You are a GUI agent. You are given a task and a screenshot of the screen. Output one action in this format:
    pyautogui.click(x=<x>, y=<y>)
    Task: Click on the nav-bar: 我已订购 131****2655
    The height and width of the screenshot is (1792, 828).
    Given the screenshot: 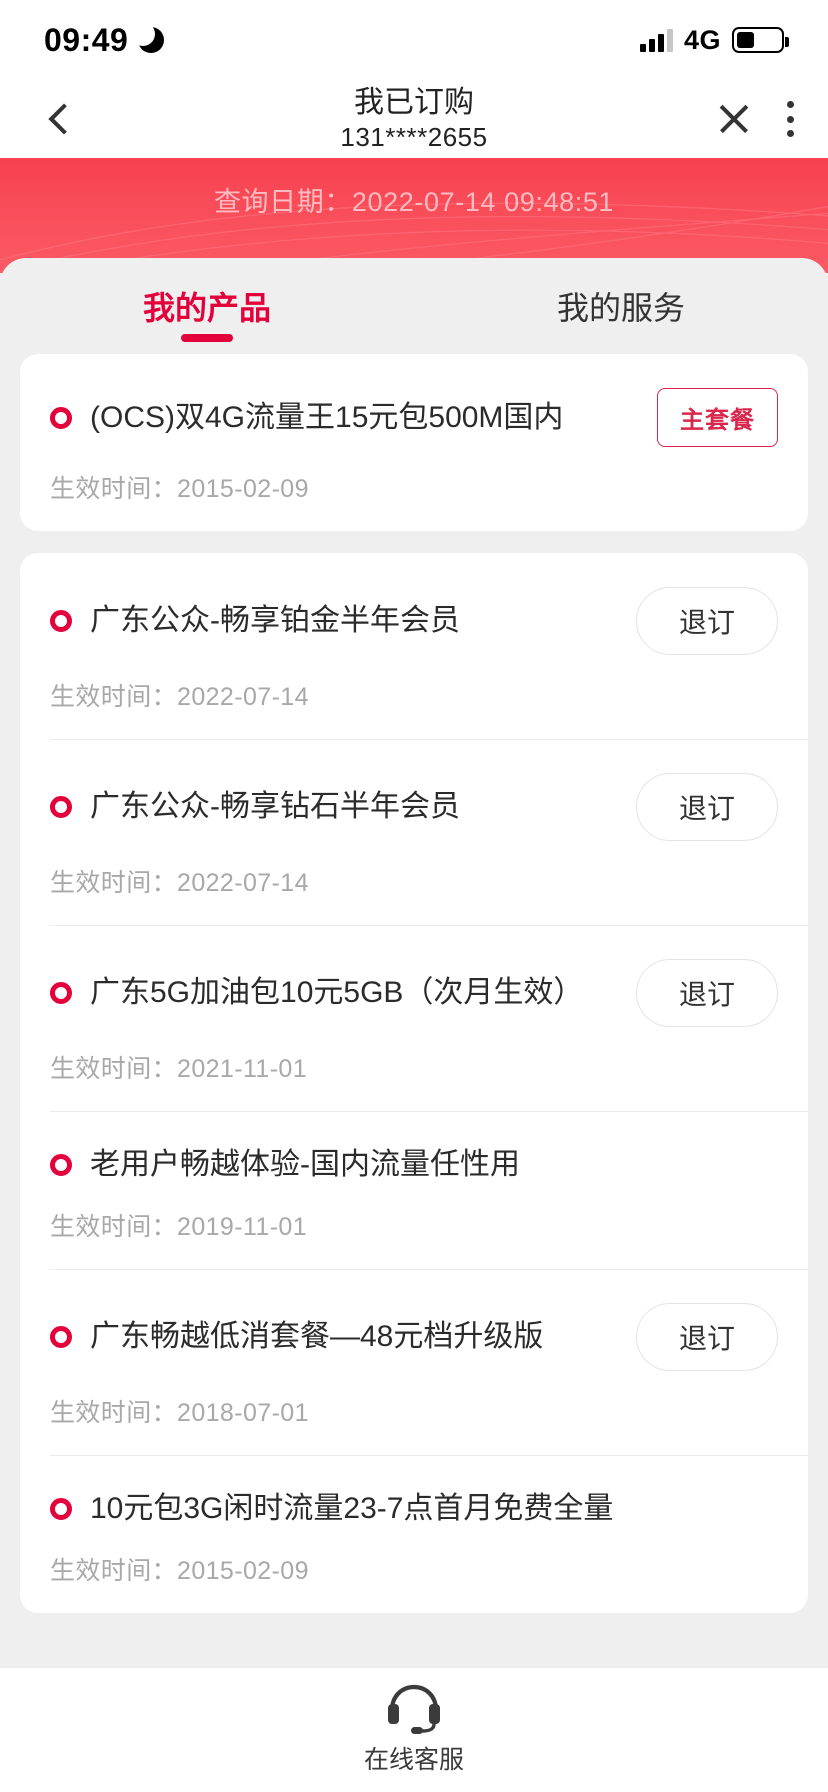 What is the action you would take?
    pyautogui.click(x=414, y=119)
    